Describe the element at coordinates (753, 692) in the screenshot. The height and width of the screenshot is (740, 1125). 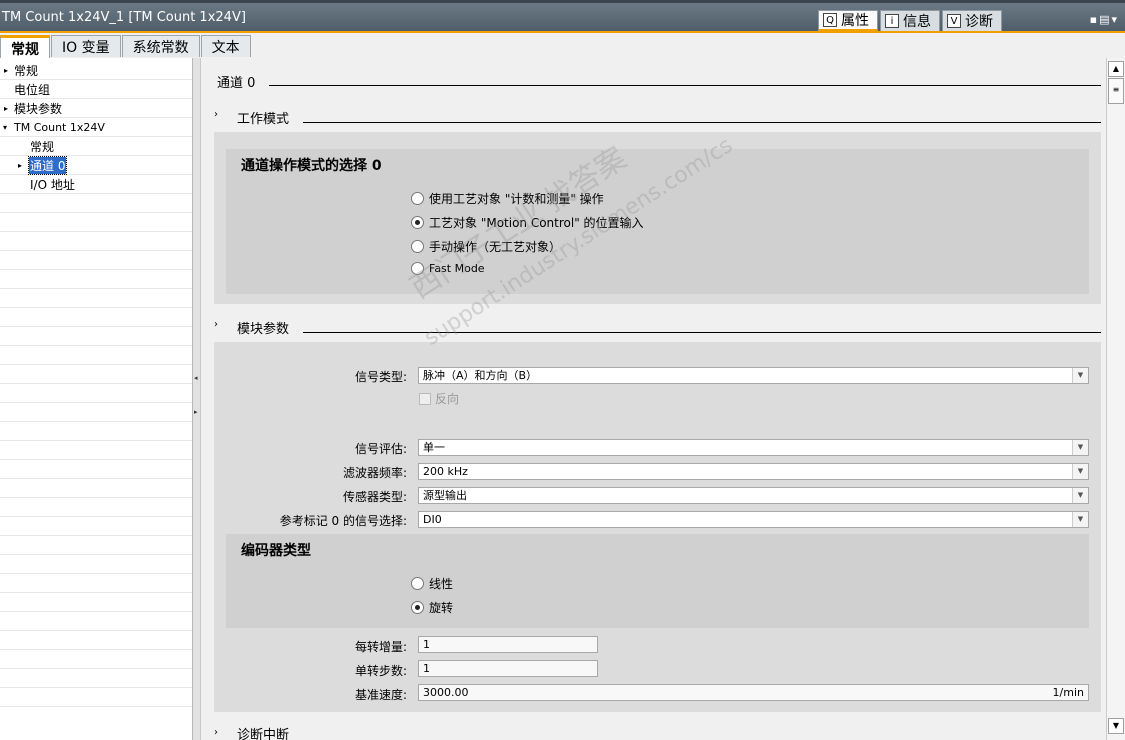
I see `ref-speed-input: 3000.00 1/min` at that location.